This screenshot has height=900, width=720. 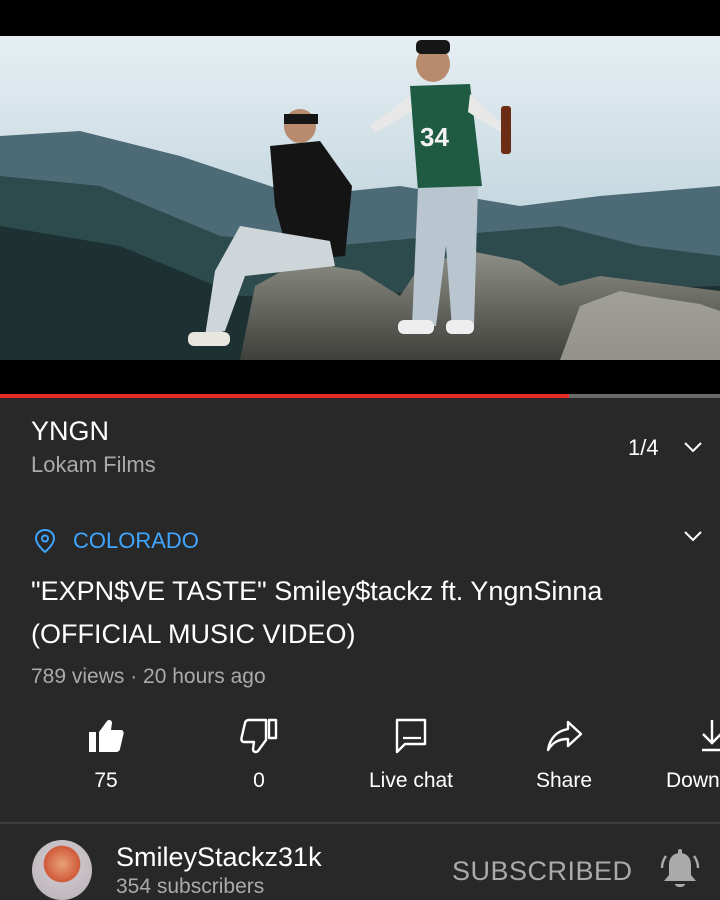 I want to click on share-icon, so click(x=564, y=736).